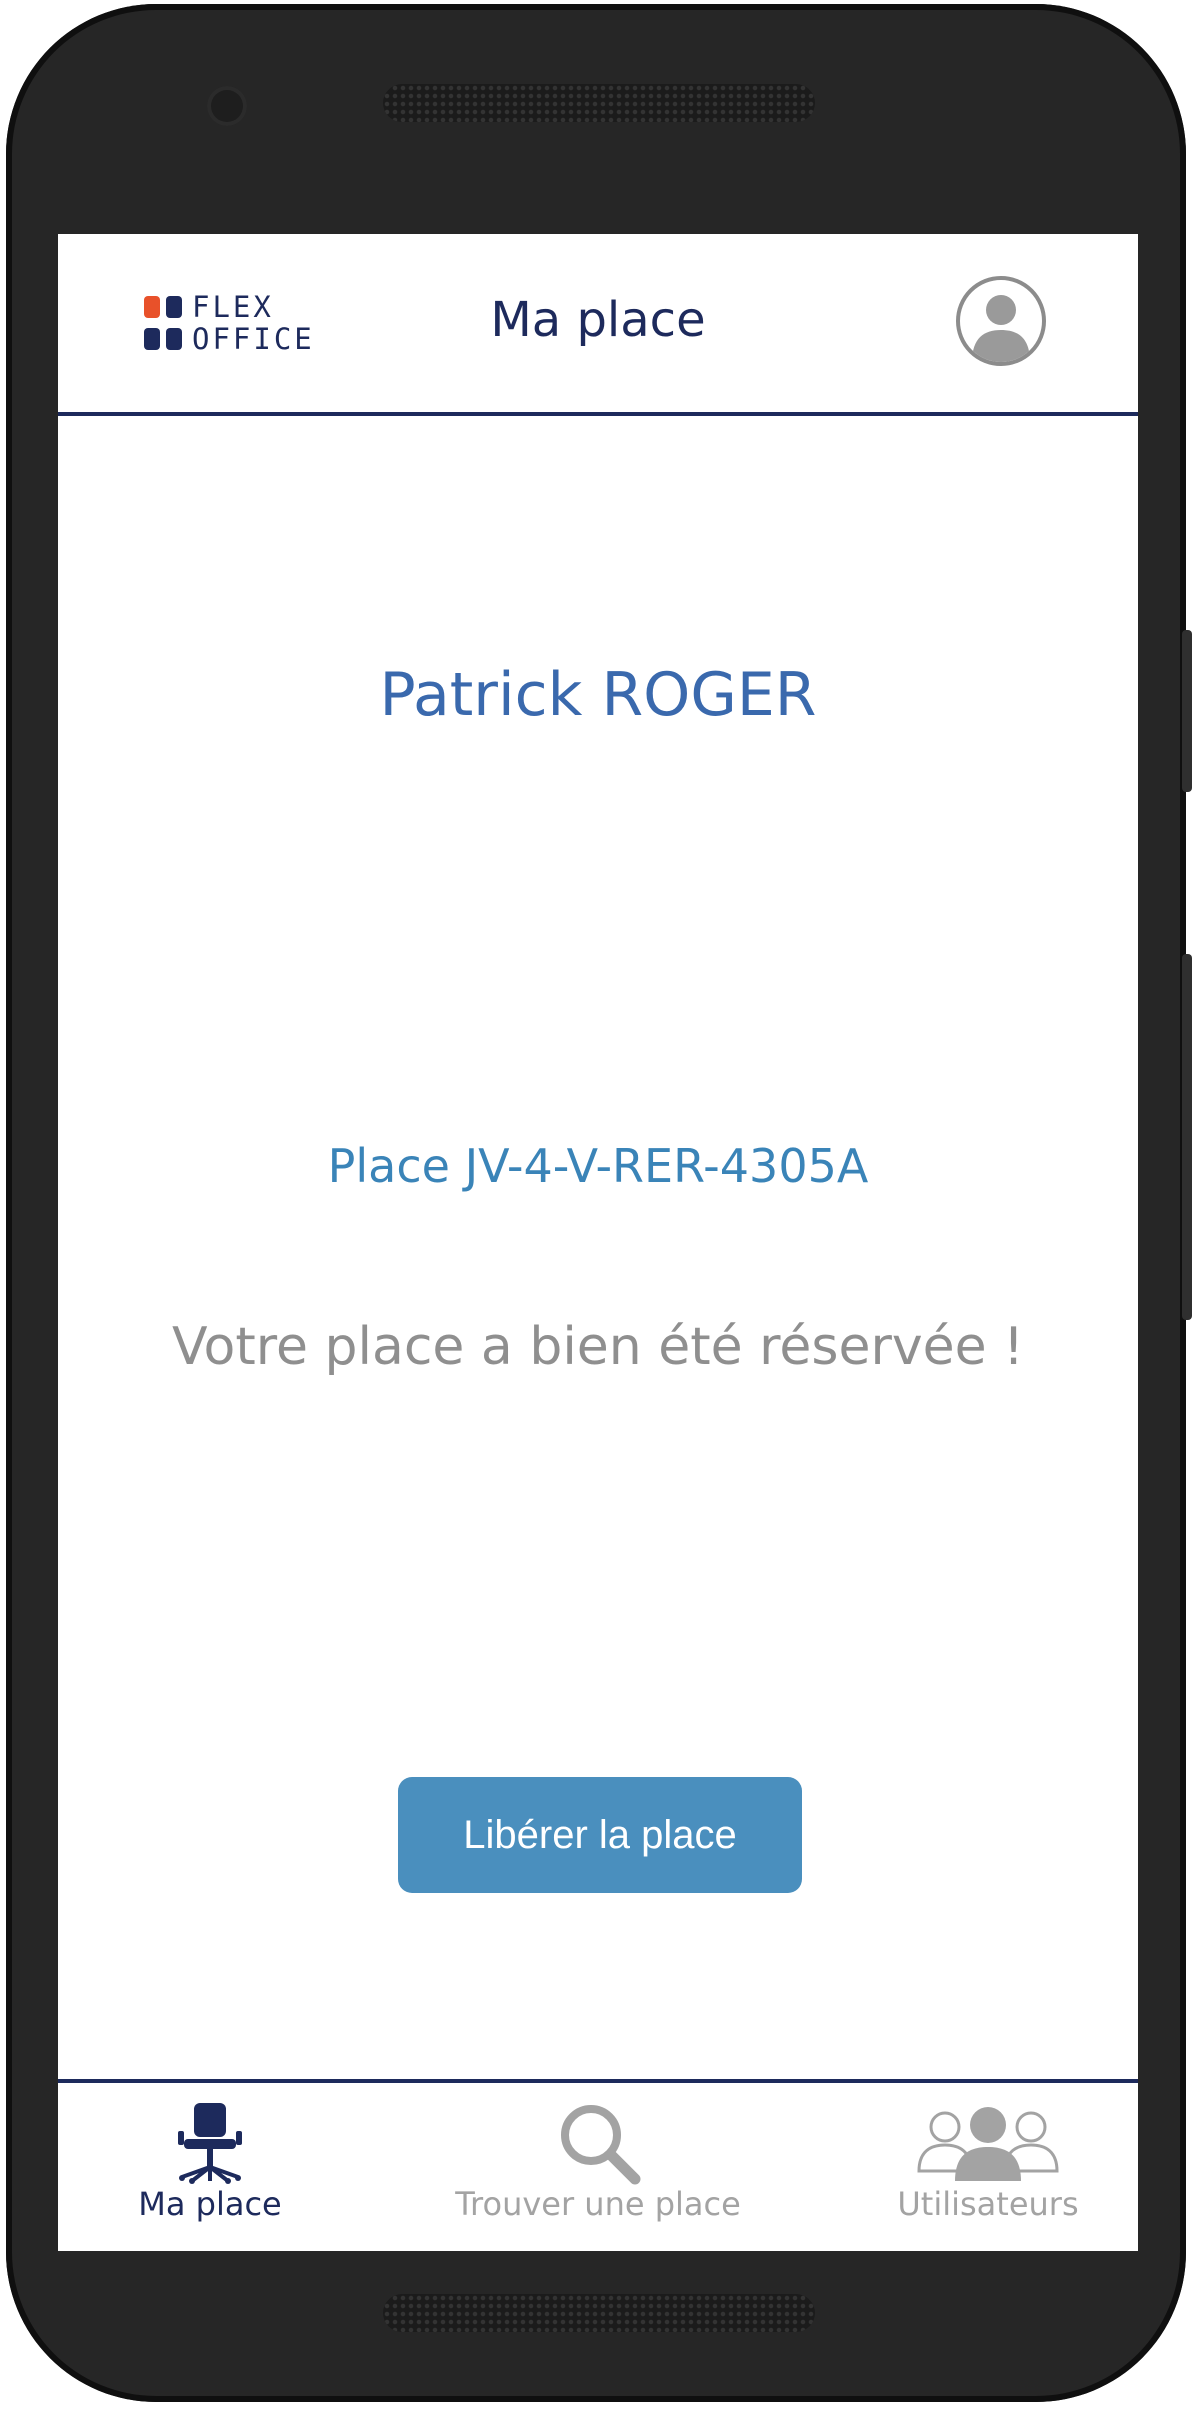  I want to click on volume-button, so click(1187, 1137).